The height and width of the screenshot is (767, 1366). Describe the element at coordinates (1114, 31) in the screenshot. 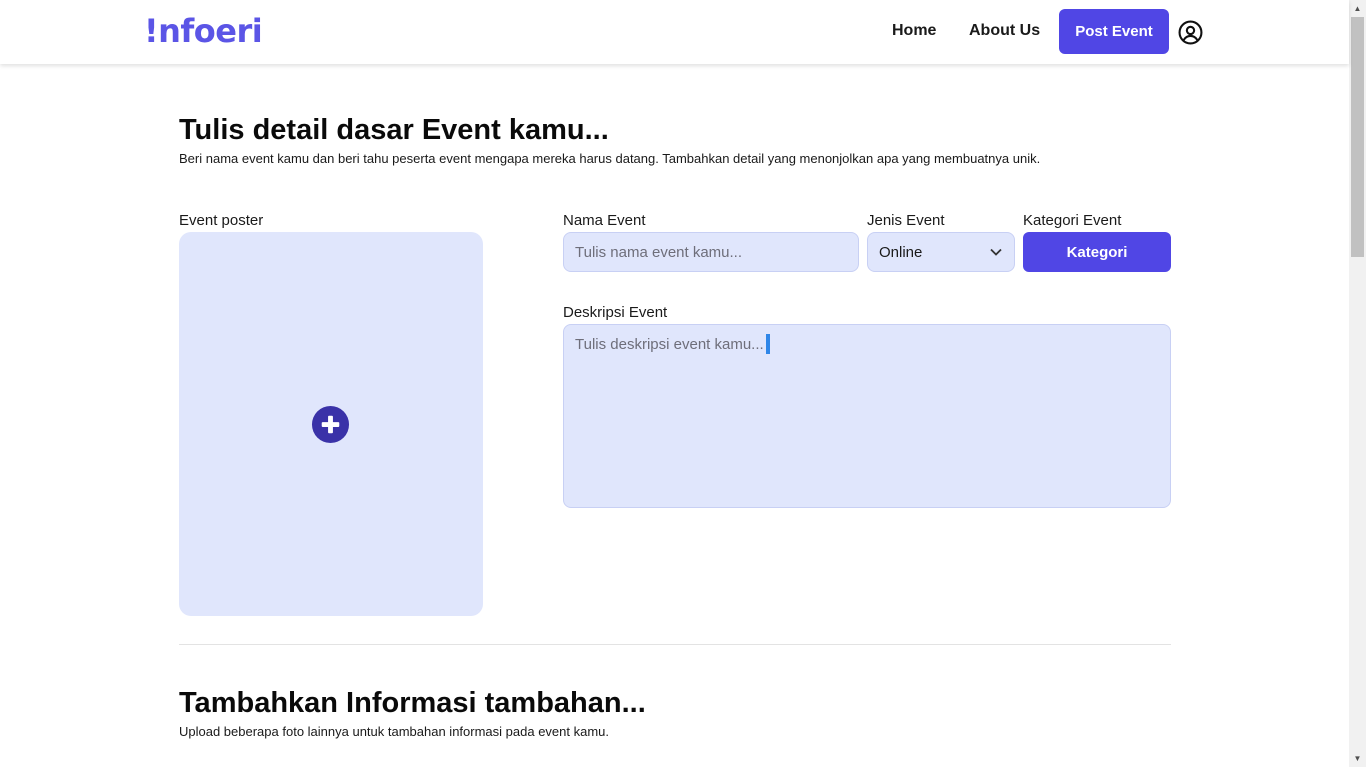

I see `post-event-button: Post Event` at that location.